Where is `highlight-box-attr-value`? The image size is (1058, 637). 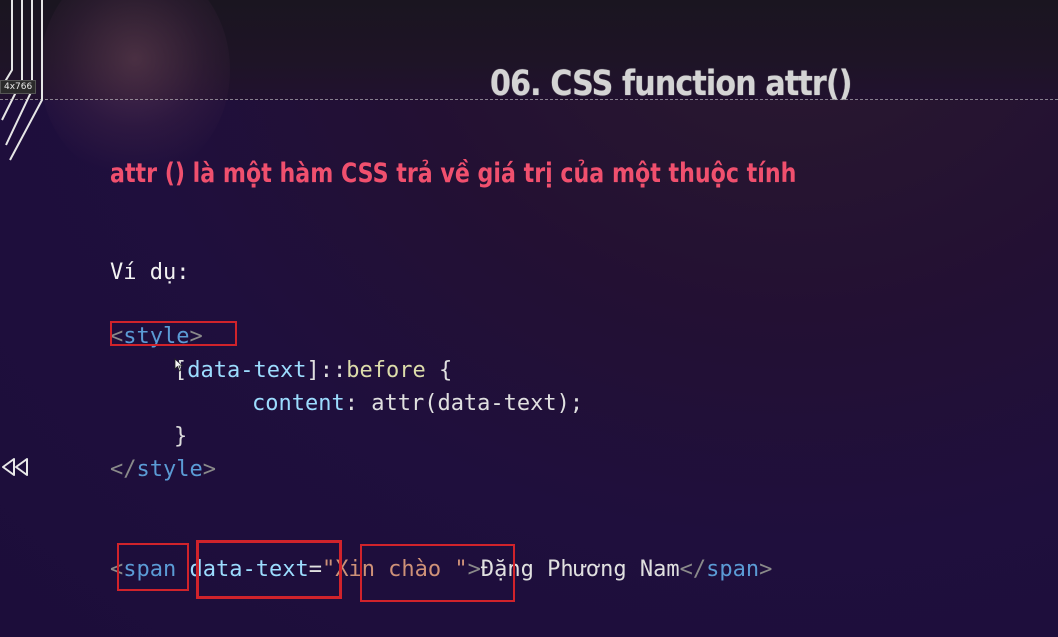 highlight-box-attr-value is located at coordinates (437, 573).